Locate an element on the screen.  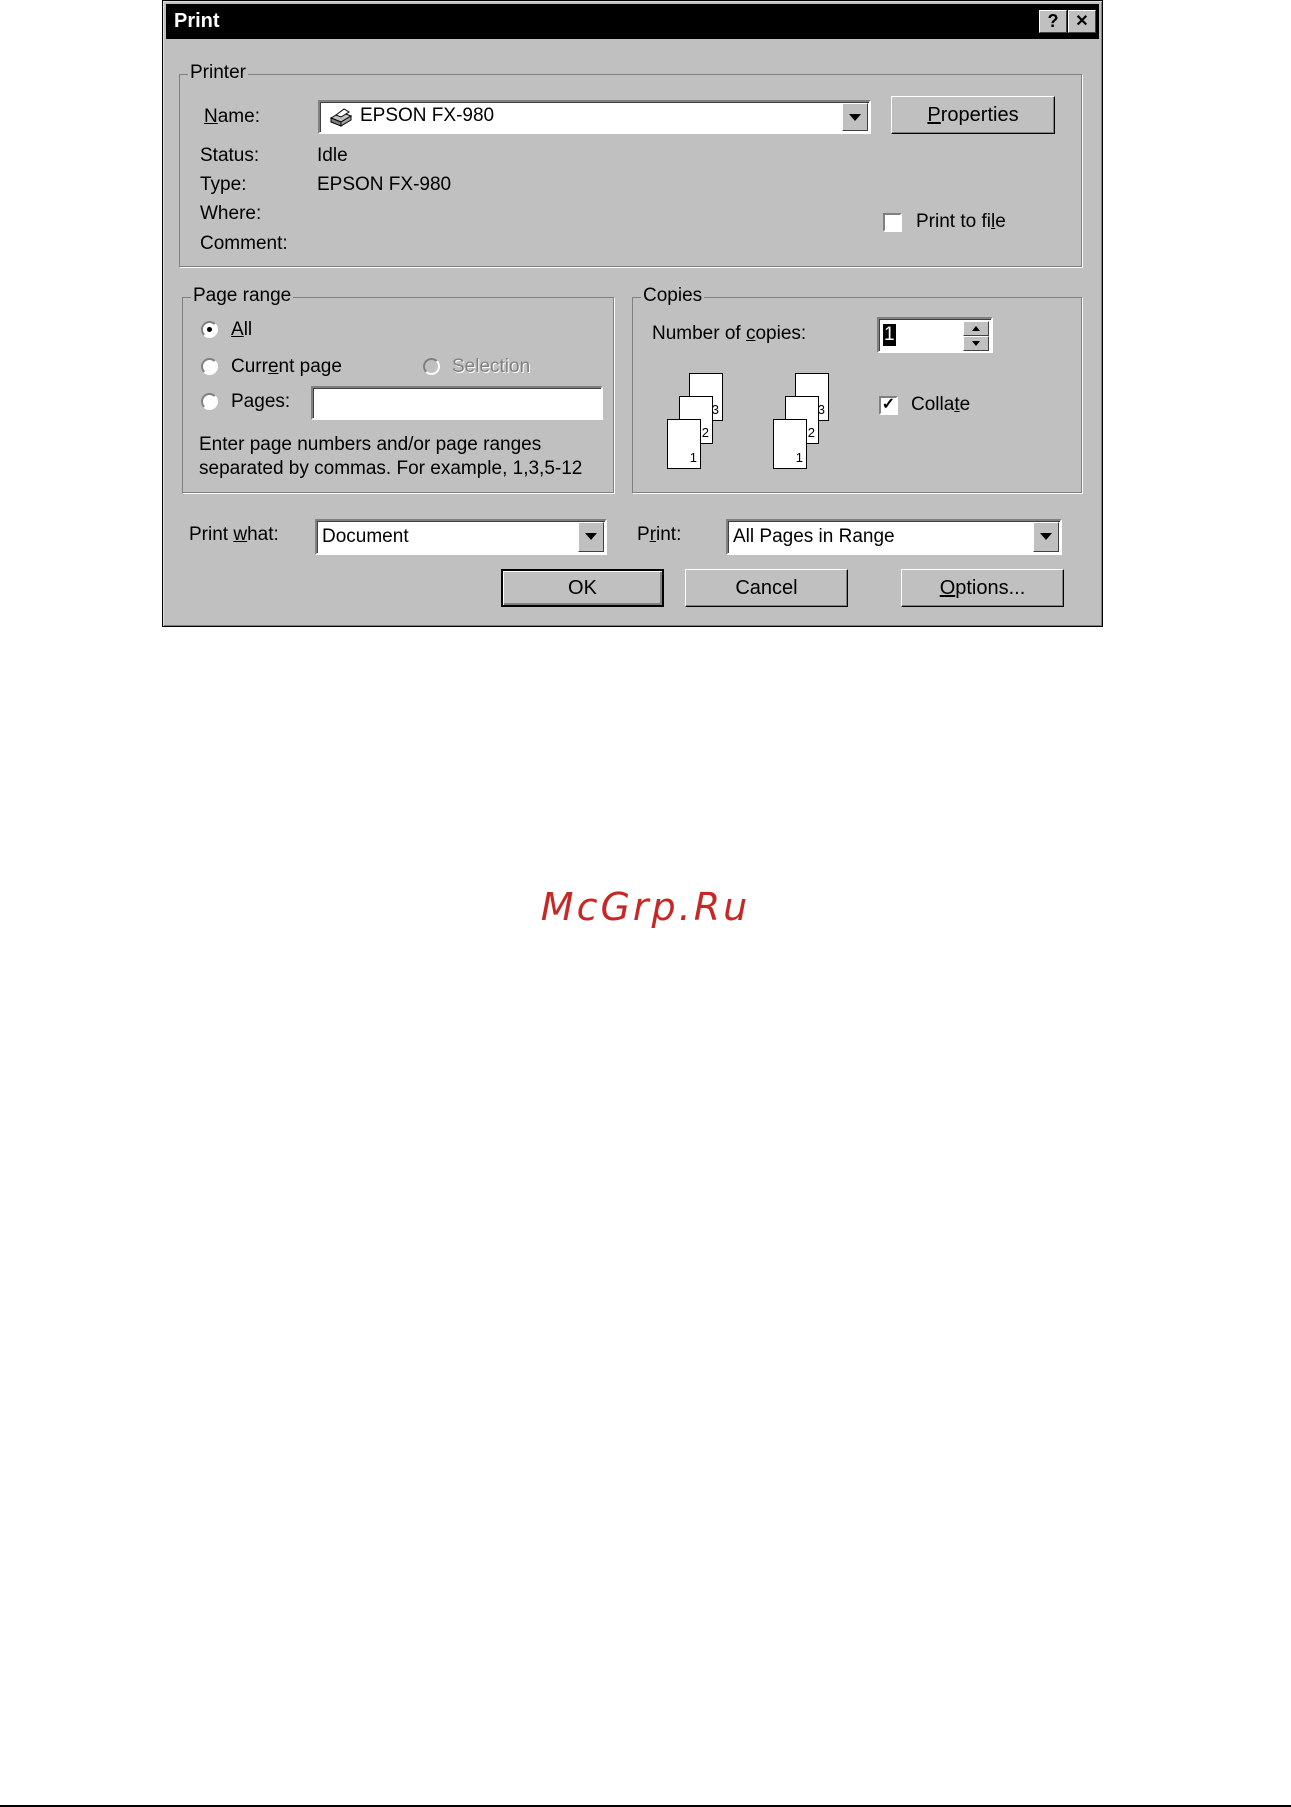
type-value: EPSON FX-980 is located at coordinates (384, 184).